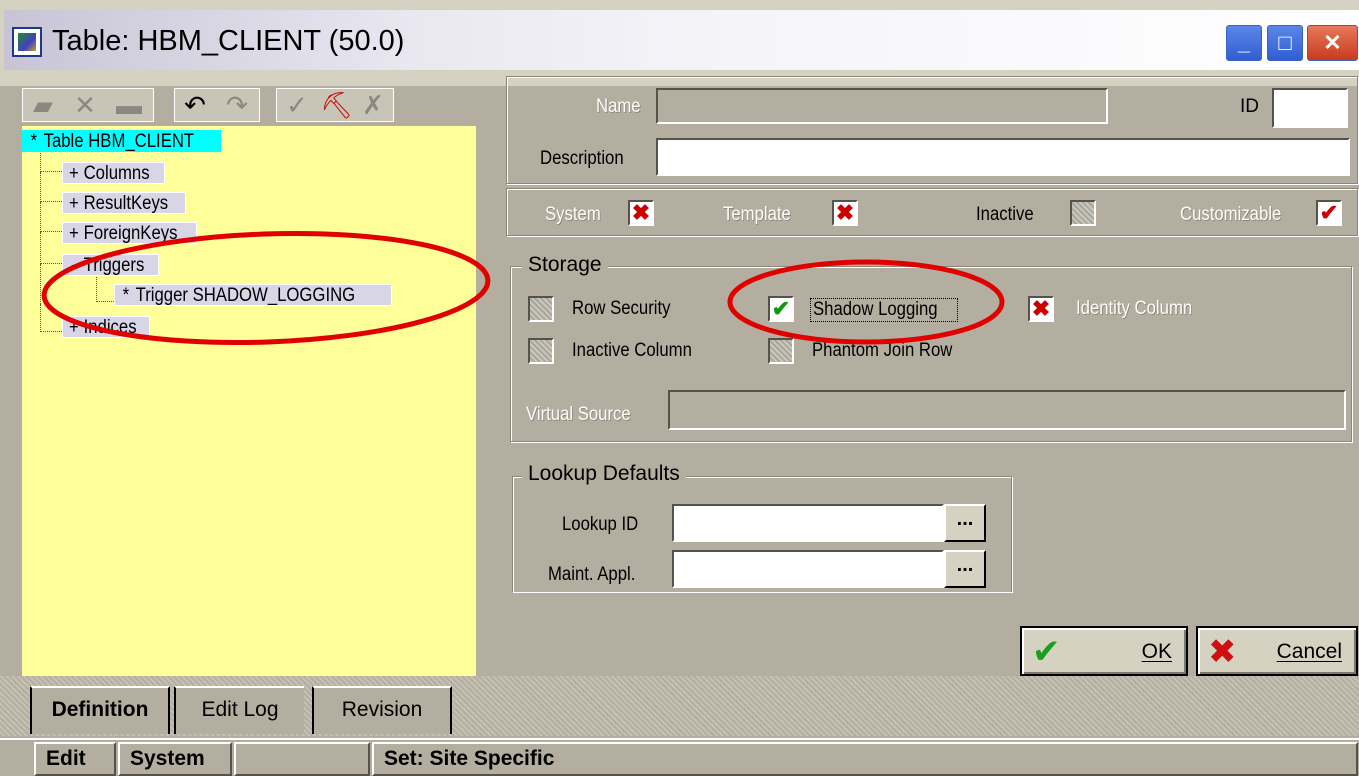  I want to click on annotation-overlay, so click(523, 288).